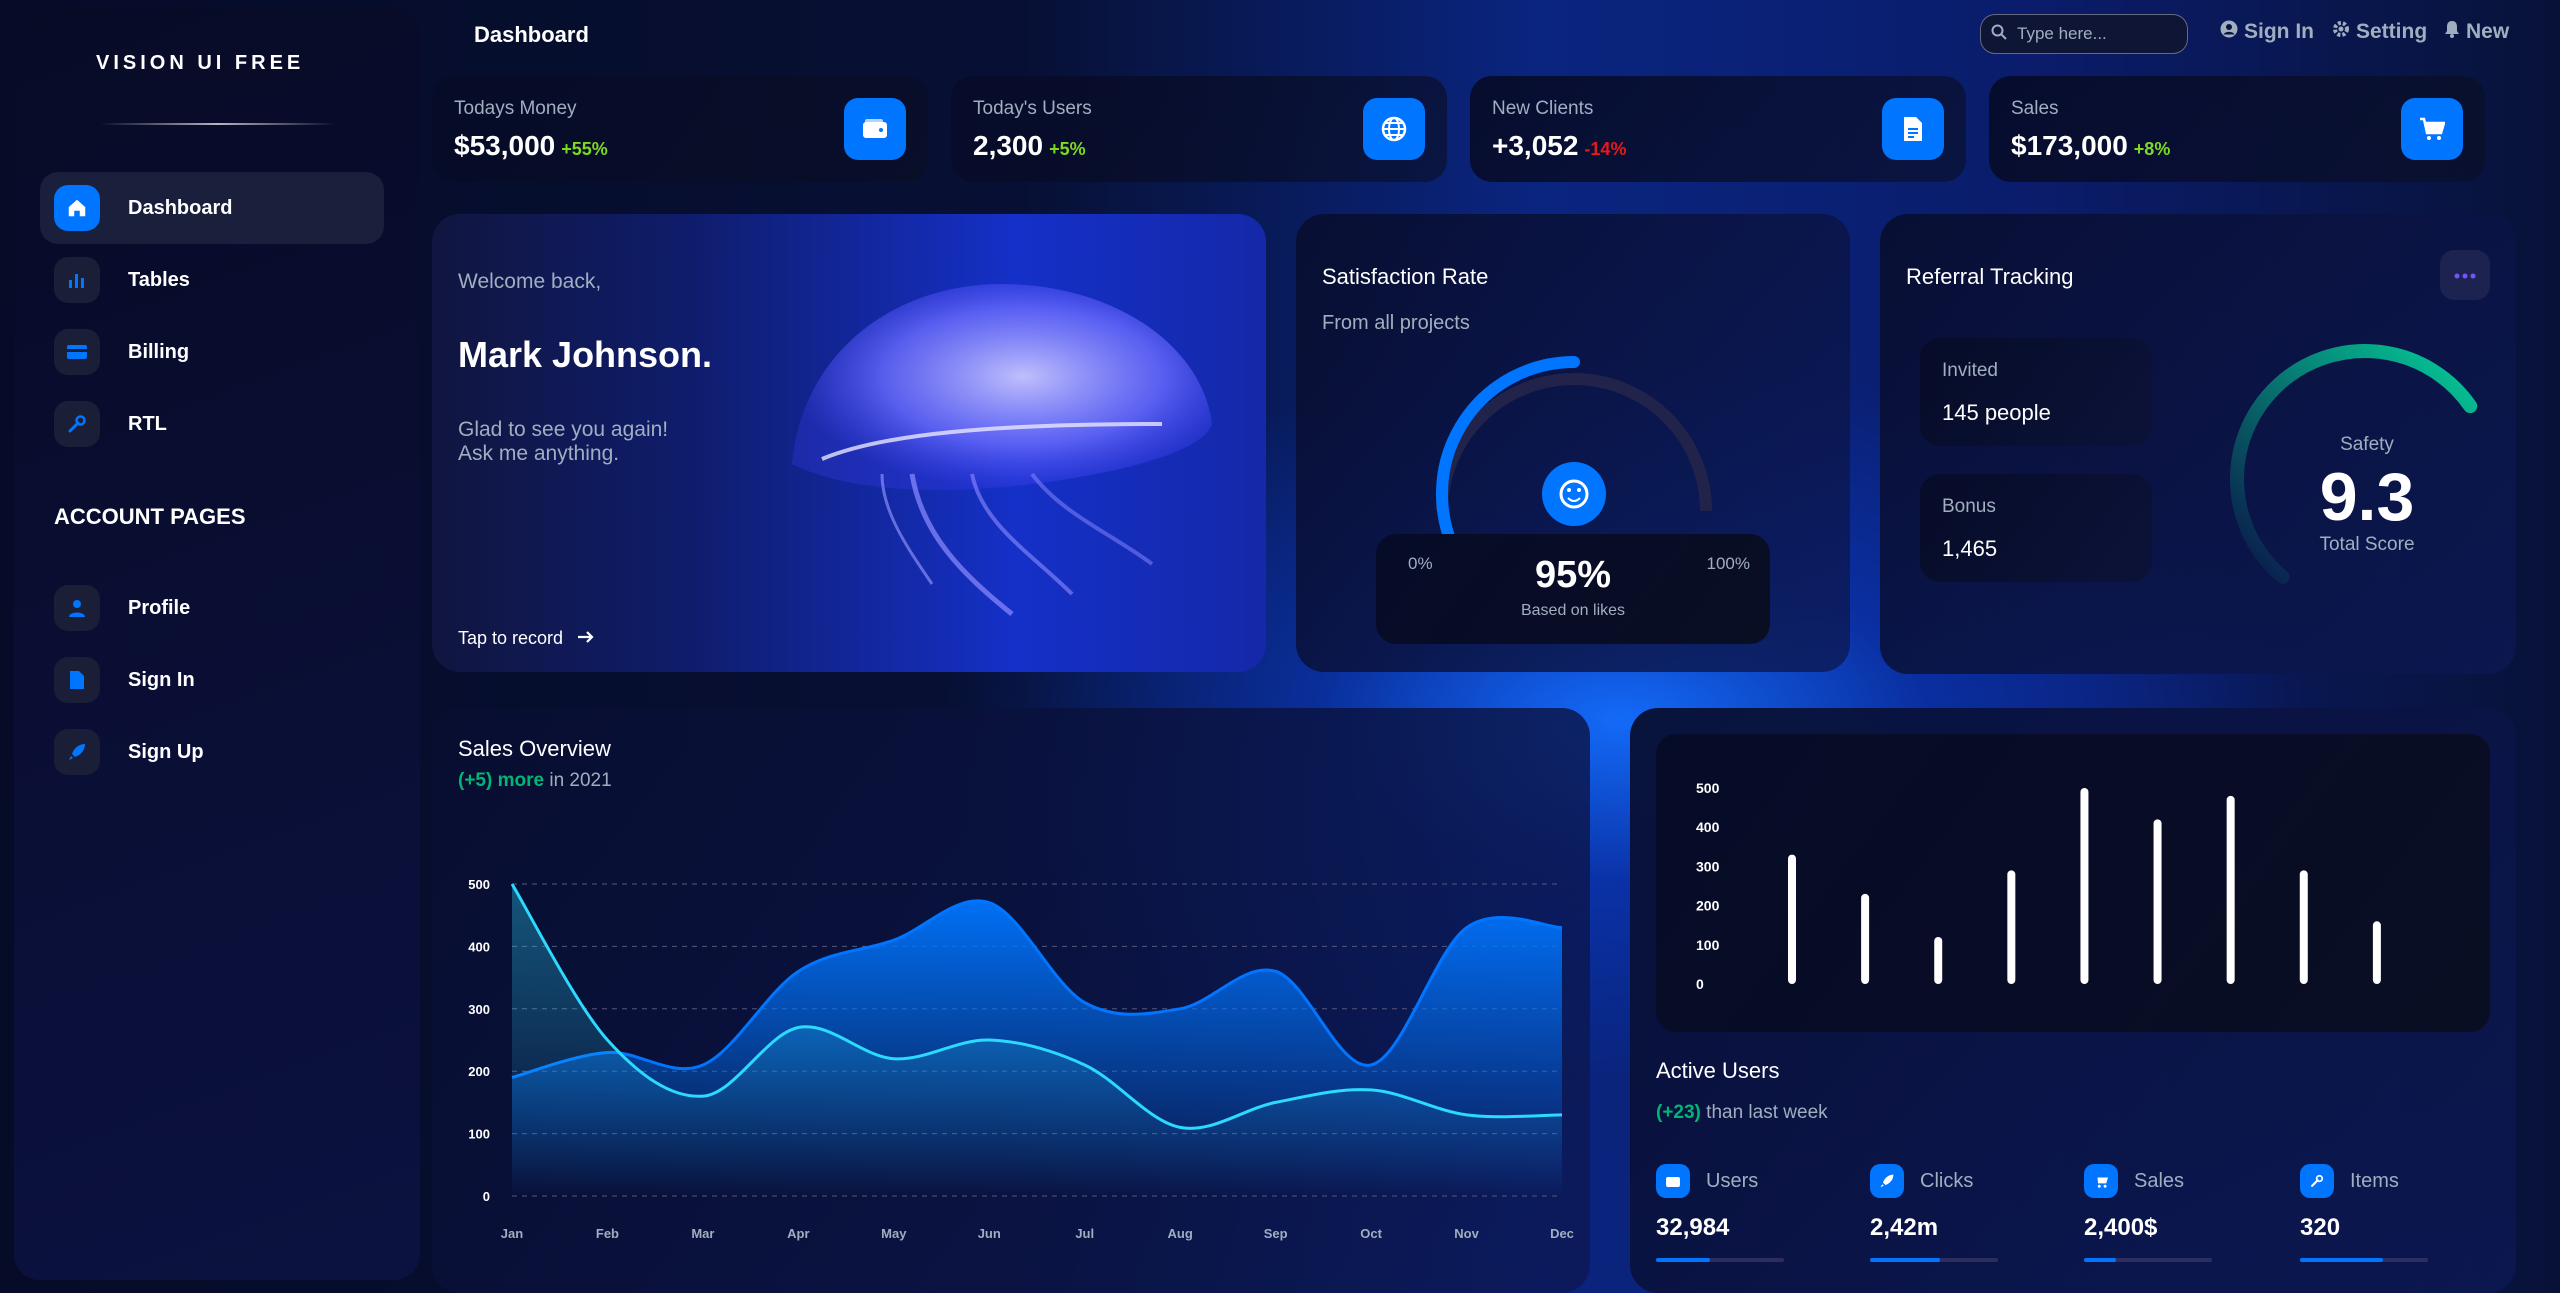  I want to click on tap-to-record-label: Tap to record, so click(511, 638).